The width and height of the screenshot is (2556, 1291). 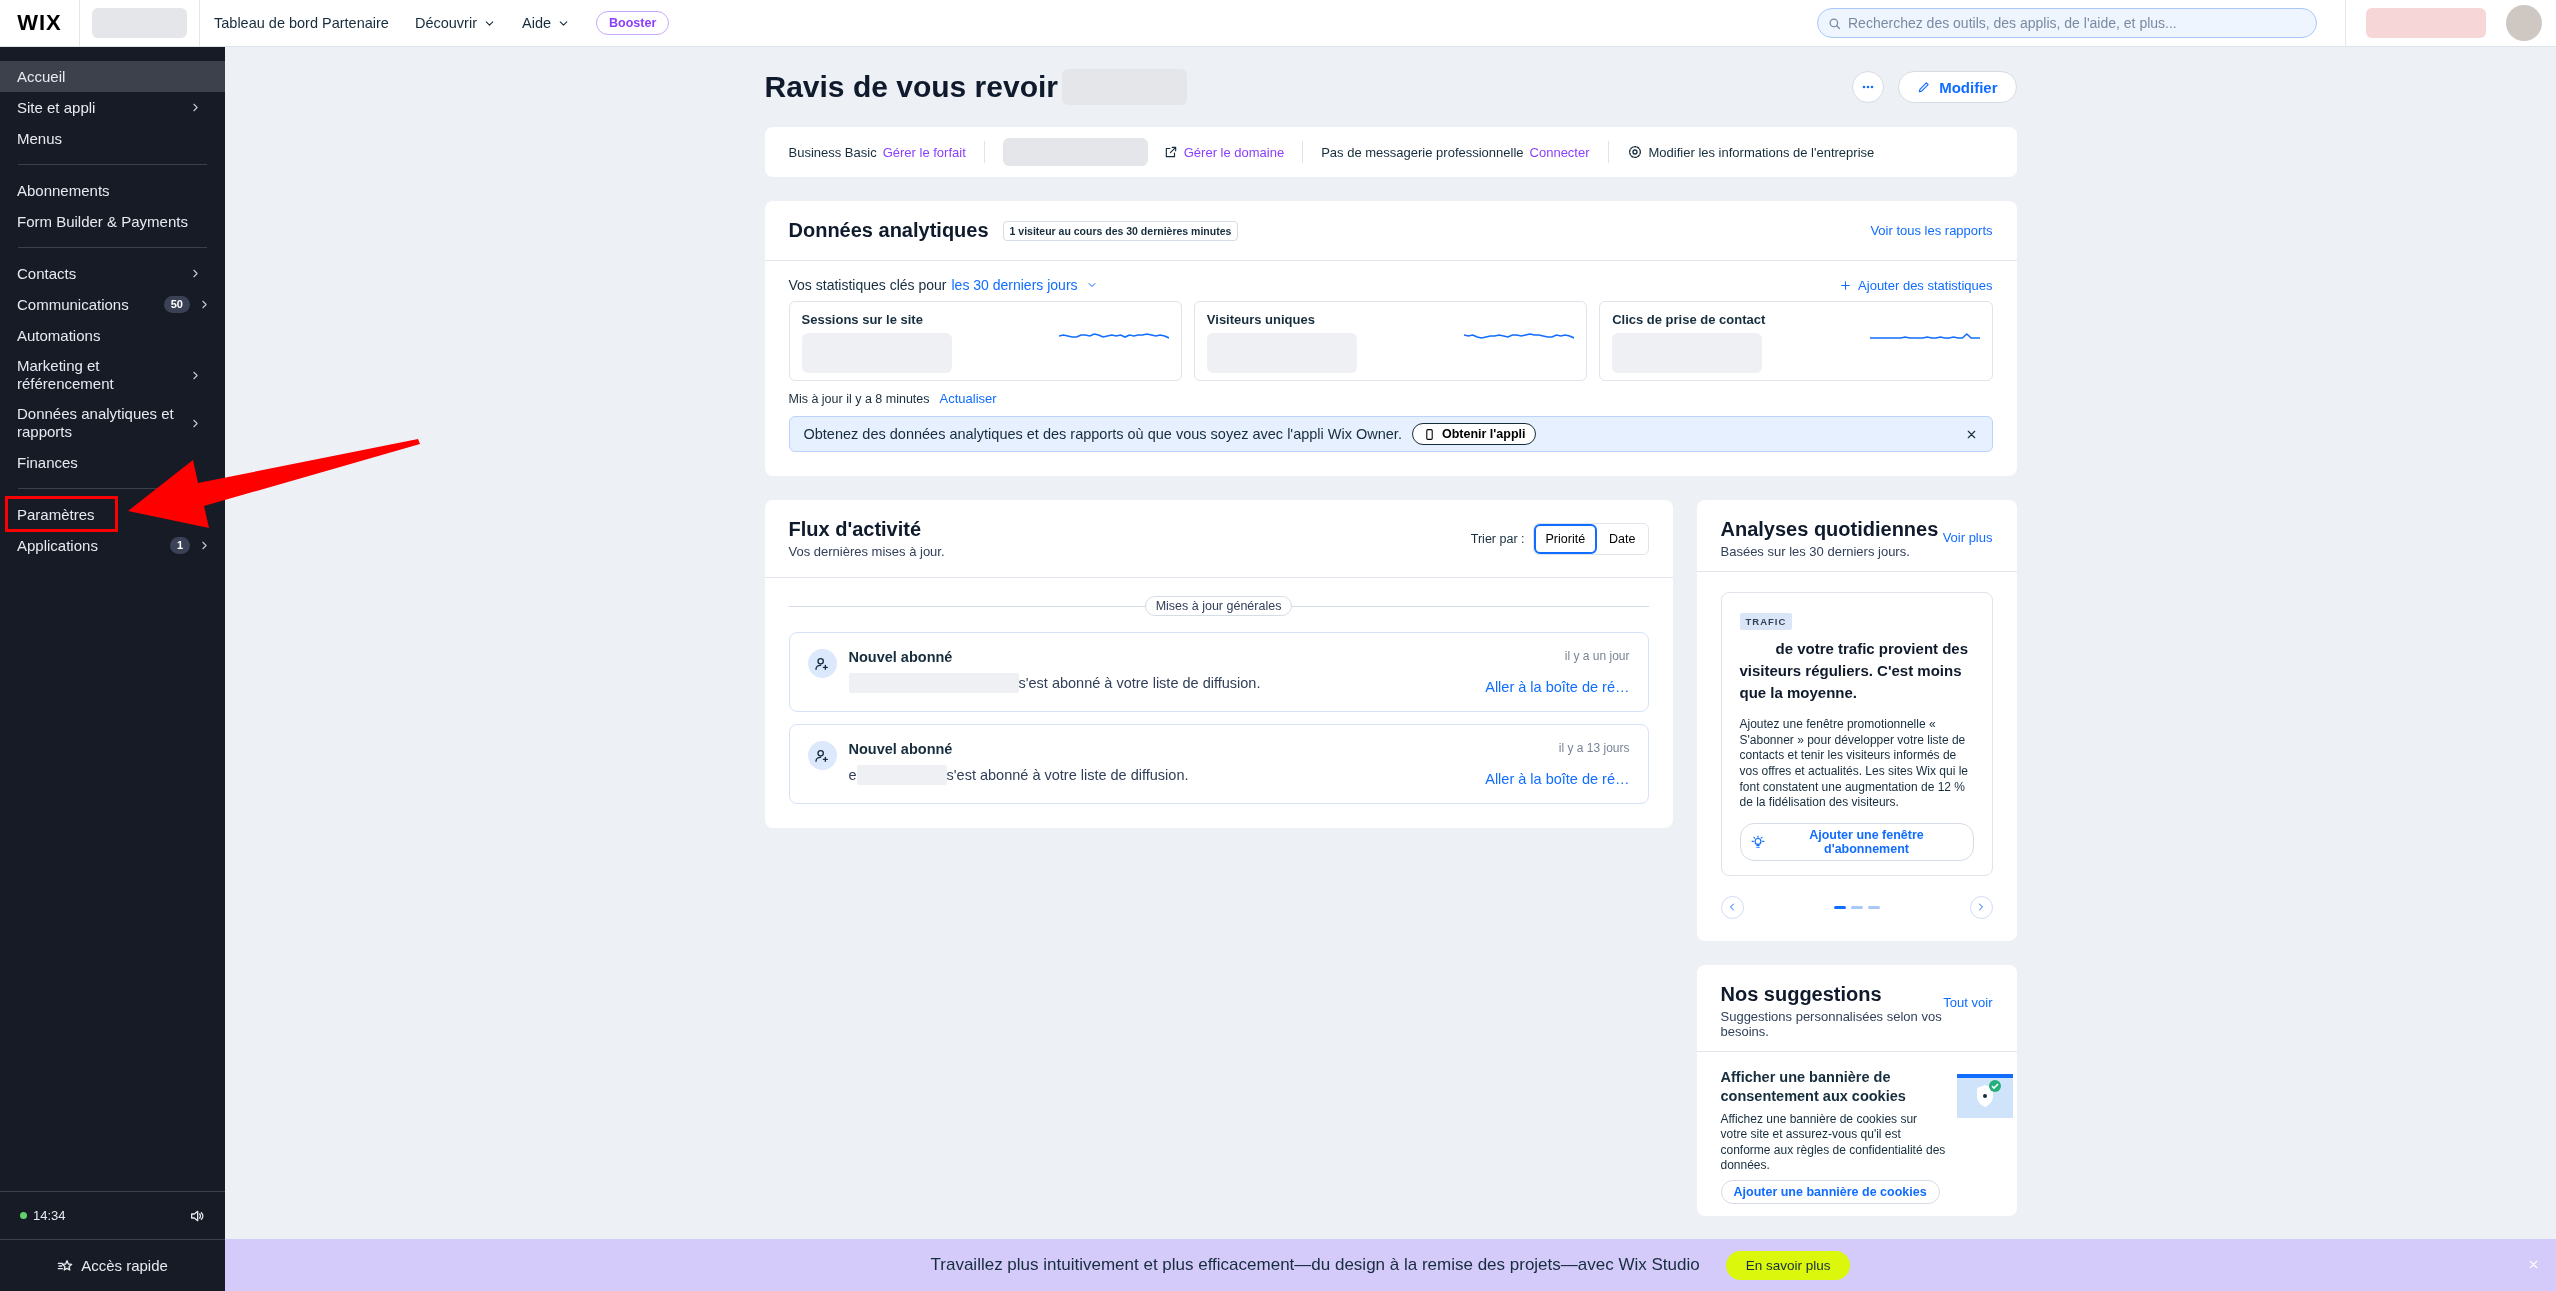 What do you see at coordinates (1594, 748) in the screenshot?
I see `timestamp: il y a 13 jours` at bounding box center [1594, 748].